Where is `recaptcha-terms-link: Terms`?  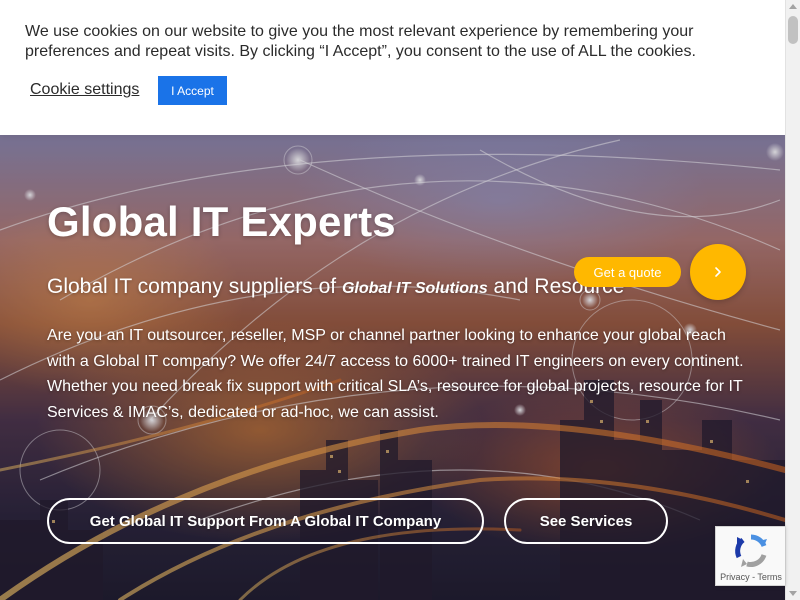
recaptcha-terms-link: Terms is located at coordinates (769, 577).